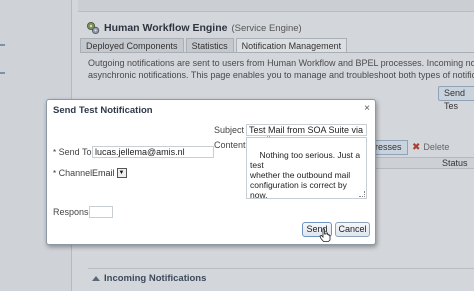  What do you see at coordinates (101, 212) in the screenshot?
I see `response-field` at bounding box center [101, 212].